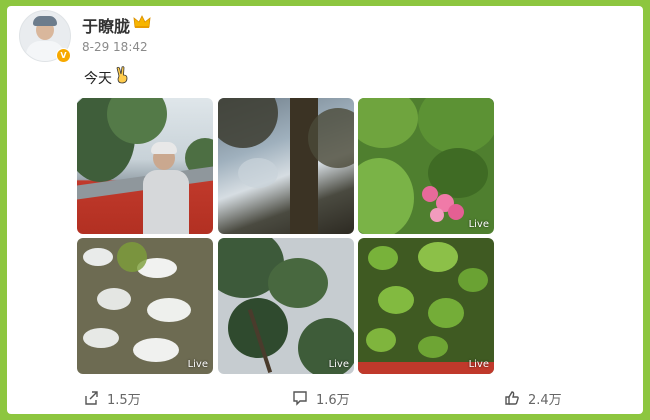 The width and height of the screenshot is (650, 420). What do you see at coordinates (512, 398) in the screenshot?
I see `like-icon` at bounding box center [512, 398].